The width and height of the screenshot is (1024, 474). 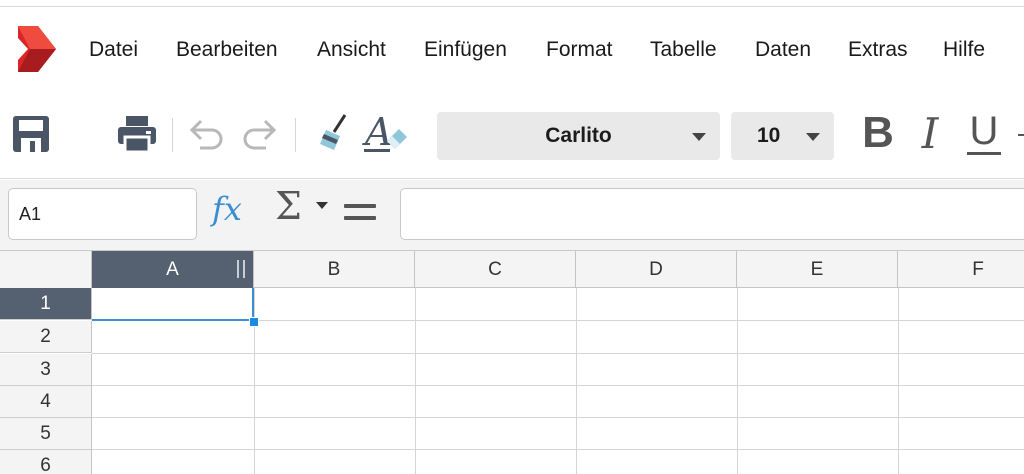 I want to click on row-header-2: 2, so click(x=46, y=337).